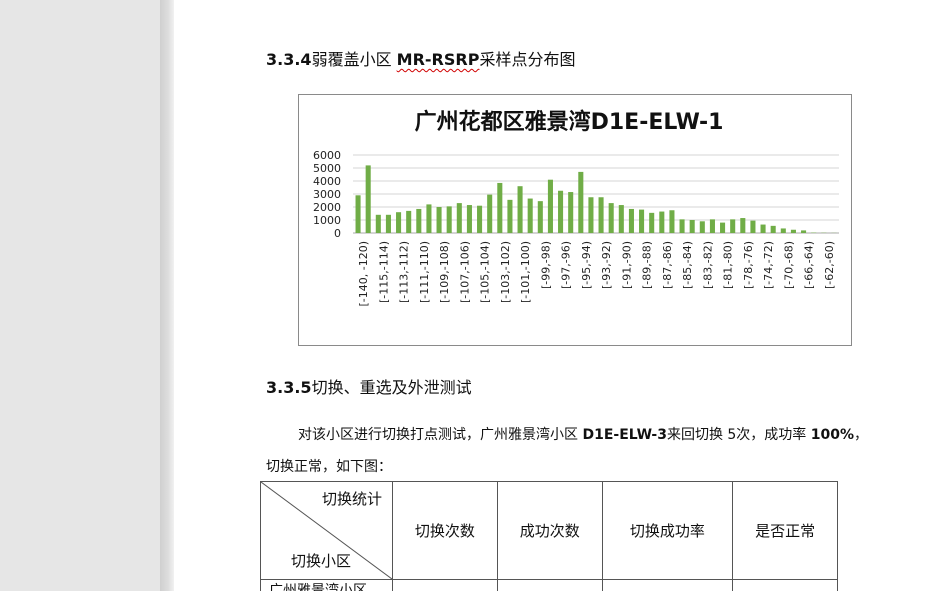  Describe the element at coordinates (586, 265) in the screenshot. I see `x-tick-label: [-95,-94)` at that location.